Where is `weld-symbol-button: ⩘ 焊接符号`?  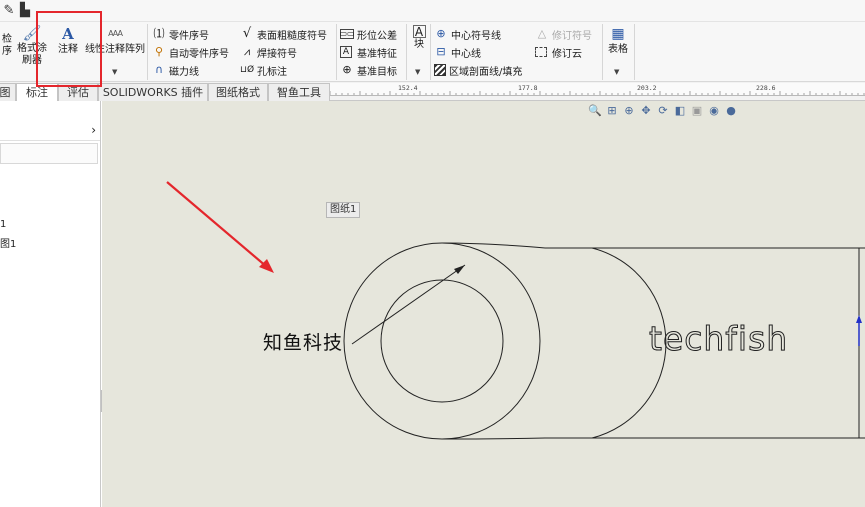
weld-symbol-button: ⩘ 焊接符号 is located at coordinates (268, 52).